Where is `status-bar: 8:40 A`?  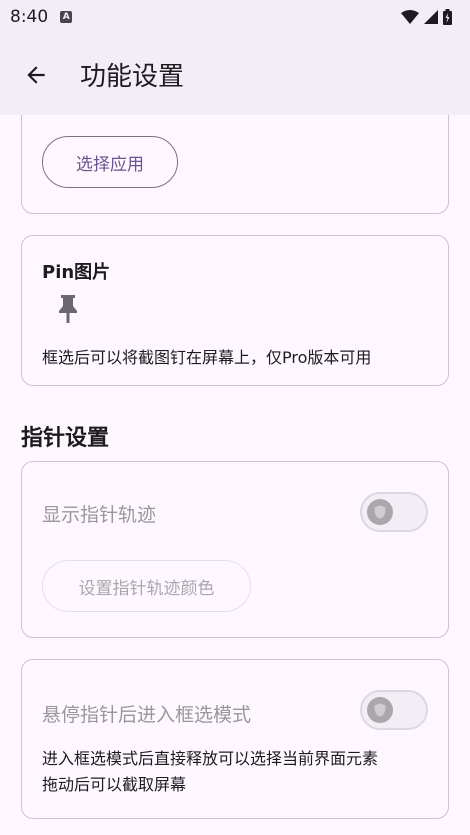
status-bar: 8:40 A is located at coordinates (235, 17).